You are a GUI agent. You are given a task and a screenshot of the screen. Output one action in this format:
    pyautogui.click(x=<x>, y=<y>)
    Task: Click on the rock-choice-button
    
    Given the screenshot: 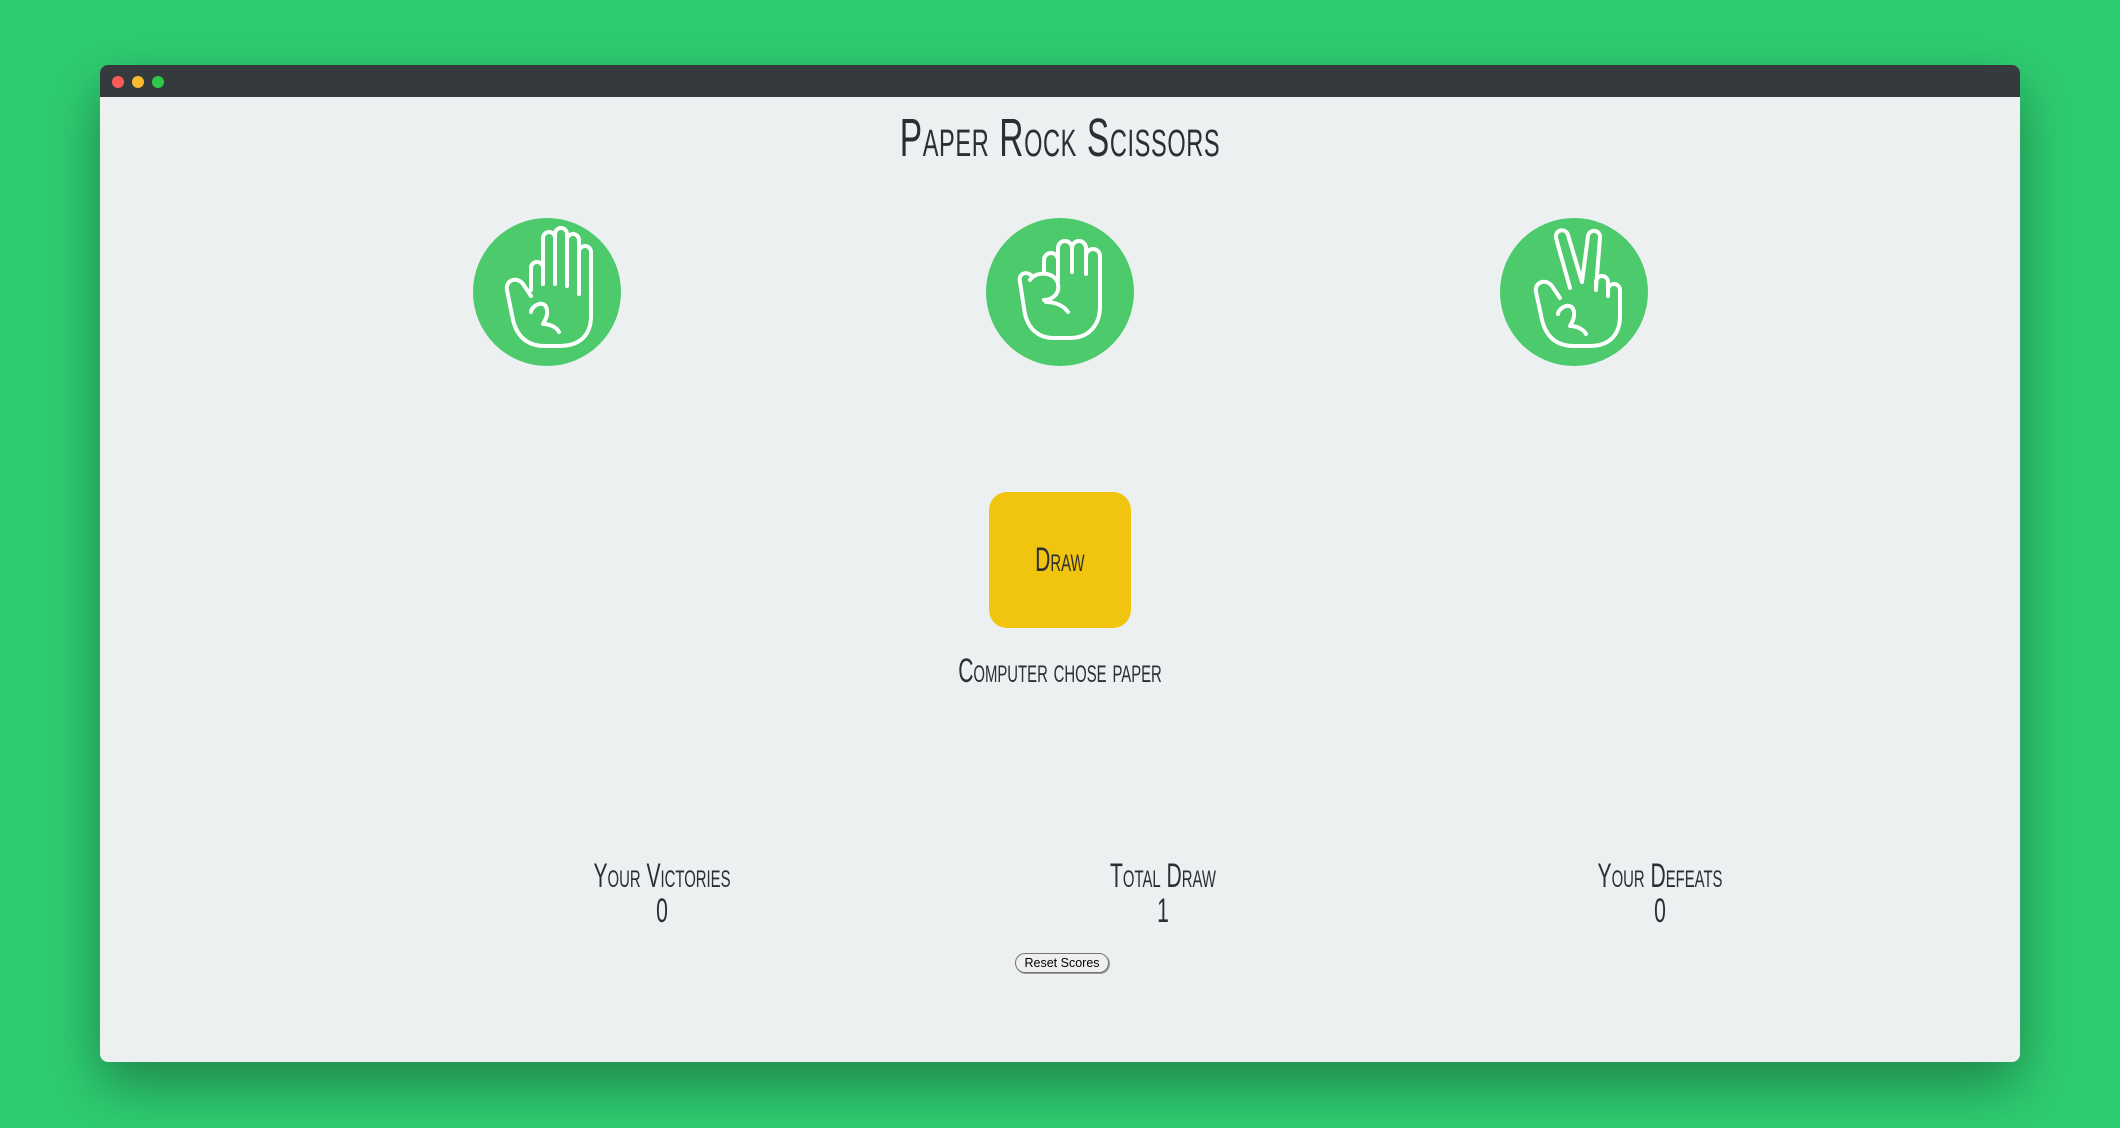 What is the action you would take?
    pyautogui.click(x=1060, y=292)
    